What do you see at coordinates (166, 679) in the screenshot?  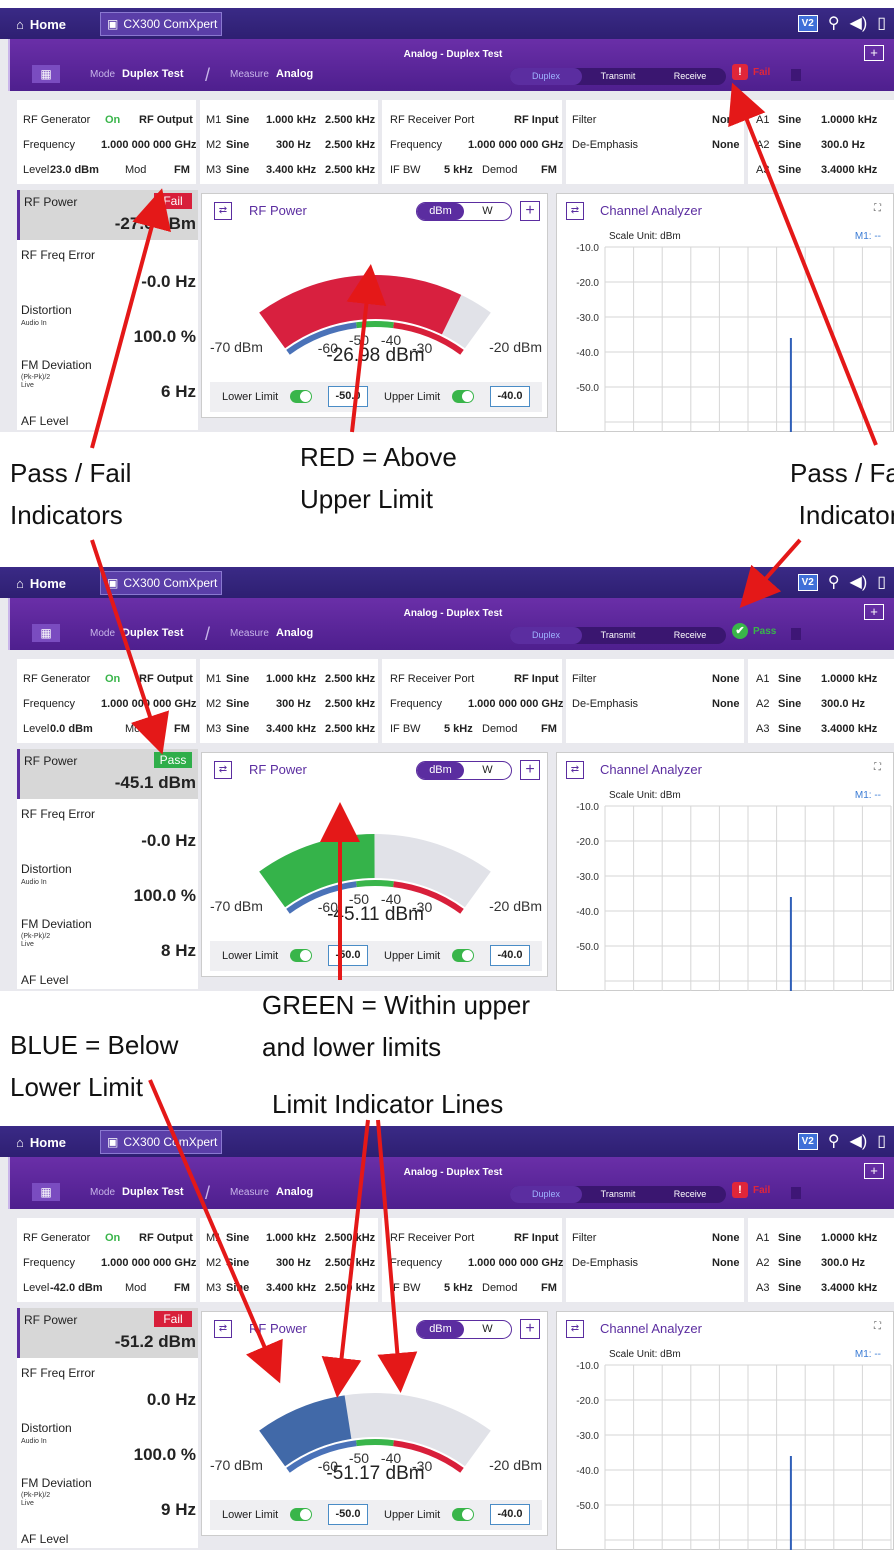 I see `rf-output: RF Output` at bounding box center [166, 679].